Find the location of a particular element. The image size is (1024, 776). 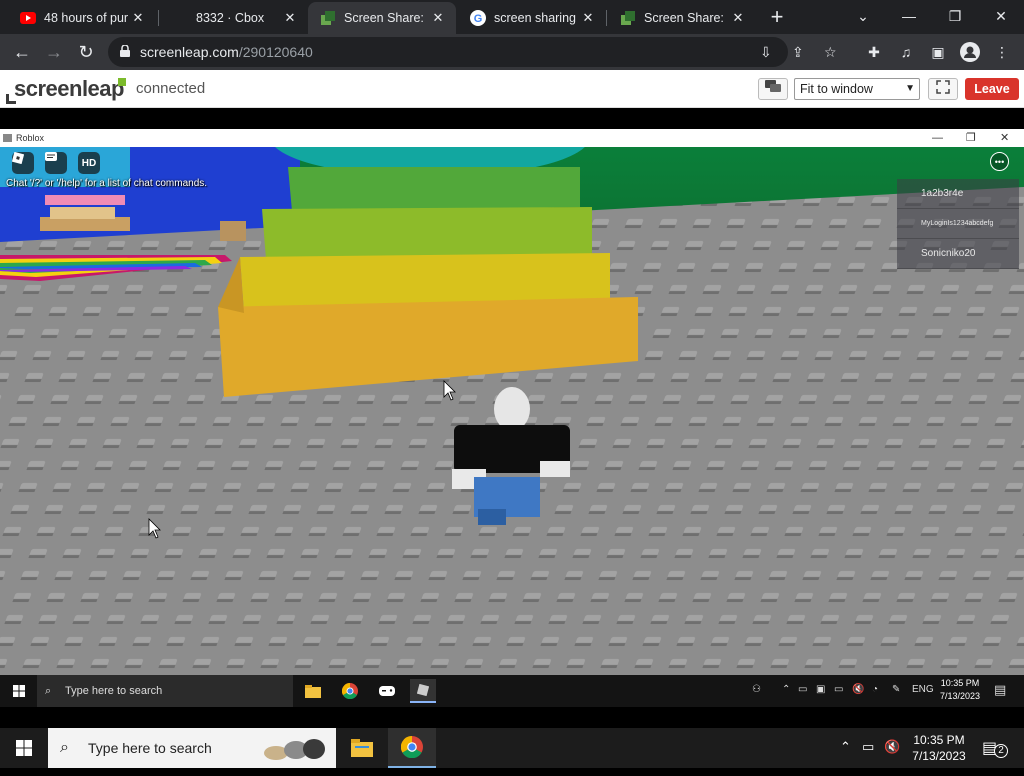

reload-icon: ↻ is located at coordinates (86, 52).